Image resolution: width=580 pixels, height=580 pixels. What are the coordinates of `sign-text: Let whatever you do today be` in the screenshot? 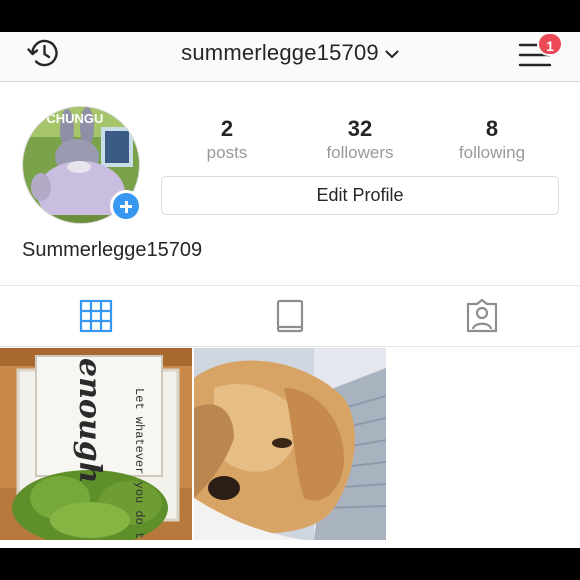 It's located at (139, 464).